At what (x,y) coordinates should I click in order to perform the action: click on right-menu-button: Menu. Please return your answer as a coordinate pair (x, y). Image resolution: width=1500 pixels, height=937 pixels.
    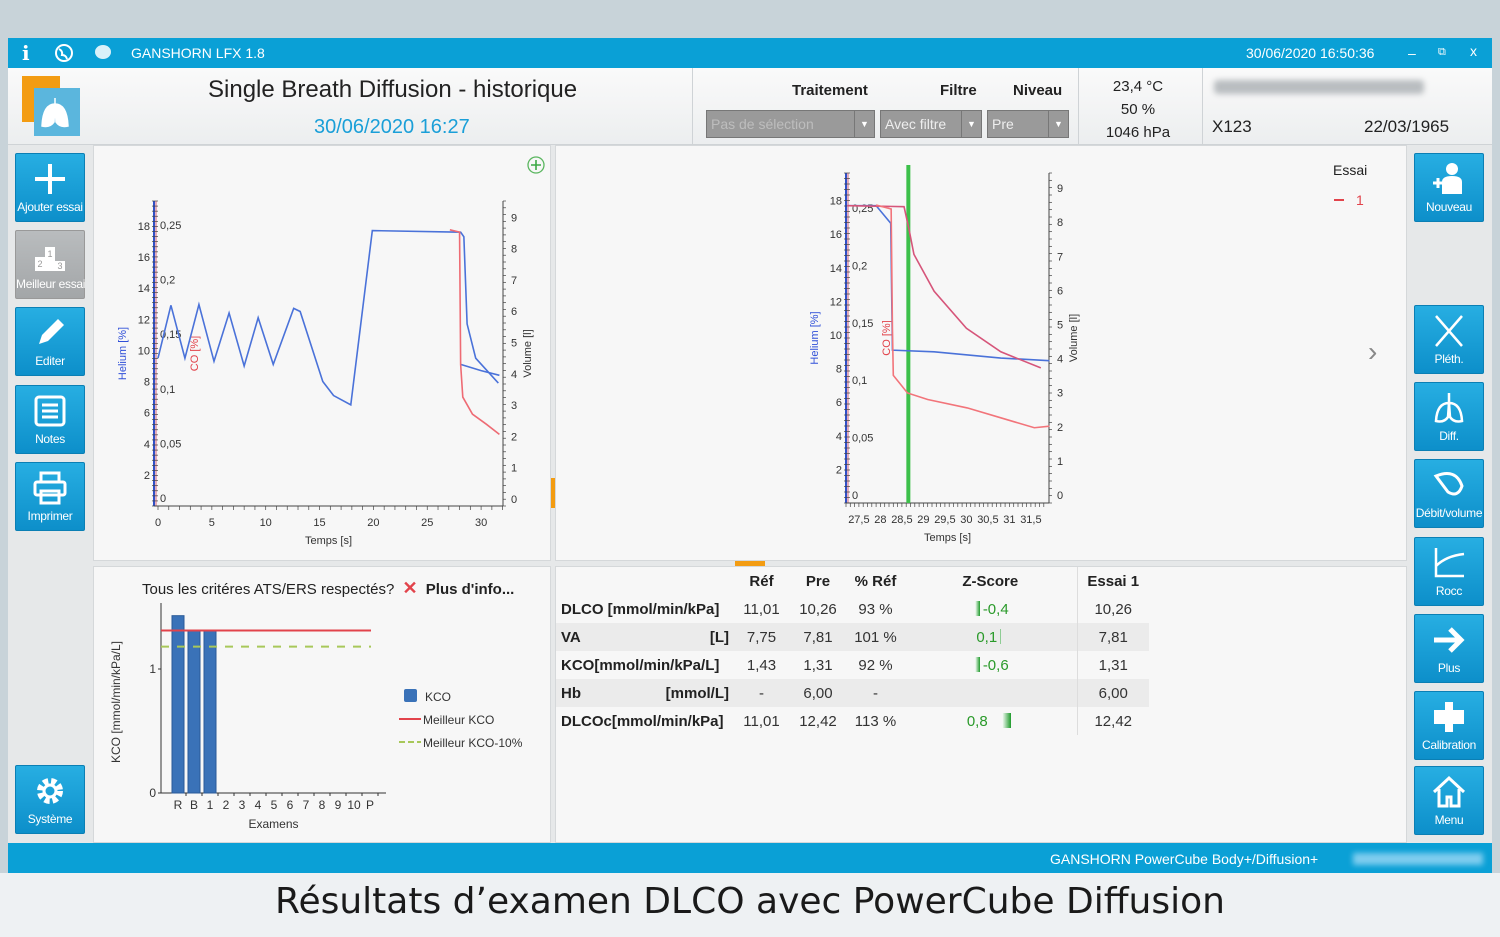
    Looking at the image, I should click on (1449, 800).